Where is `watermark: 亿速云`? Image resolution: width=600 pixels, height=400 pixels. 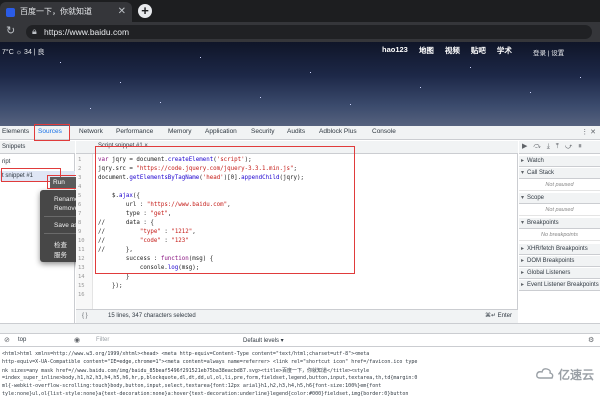
watermark: 亿速云 is located at coordinates (567, 373).